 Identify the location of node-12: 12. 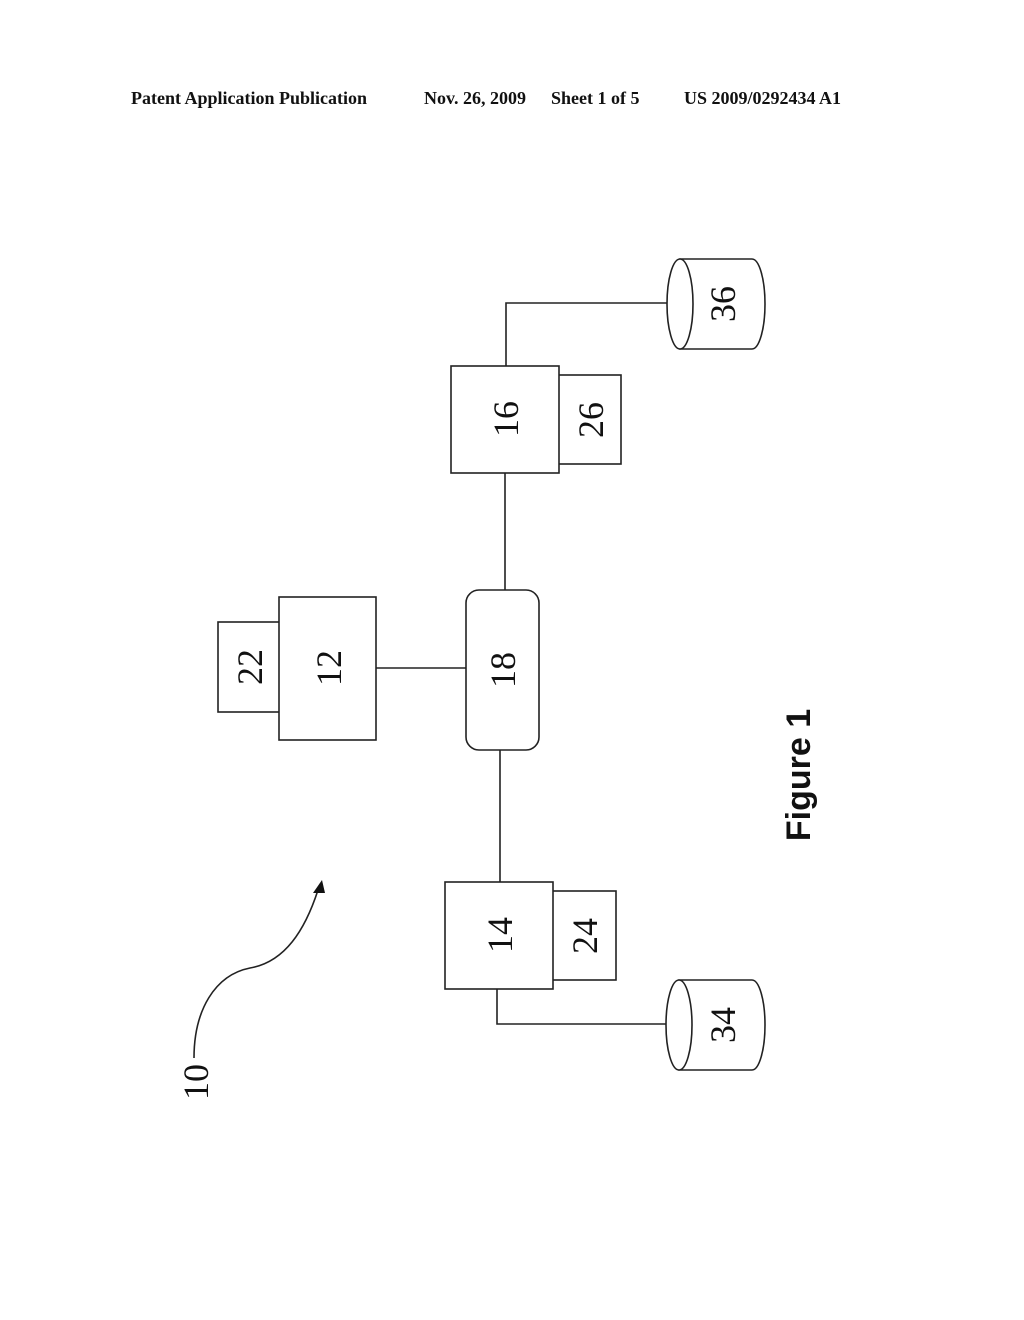
(327, 668).